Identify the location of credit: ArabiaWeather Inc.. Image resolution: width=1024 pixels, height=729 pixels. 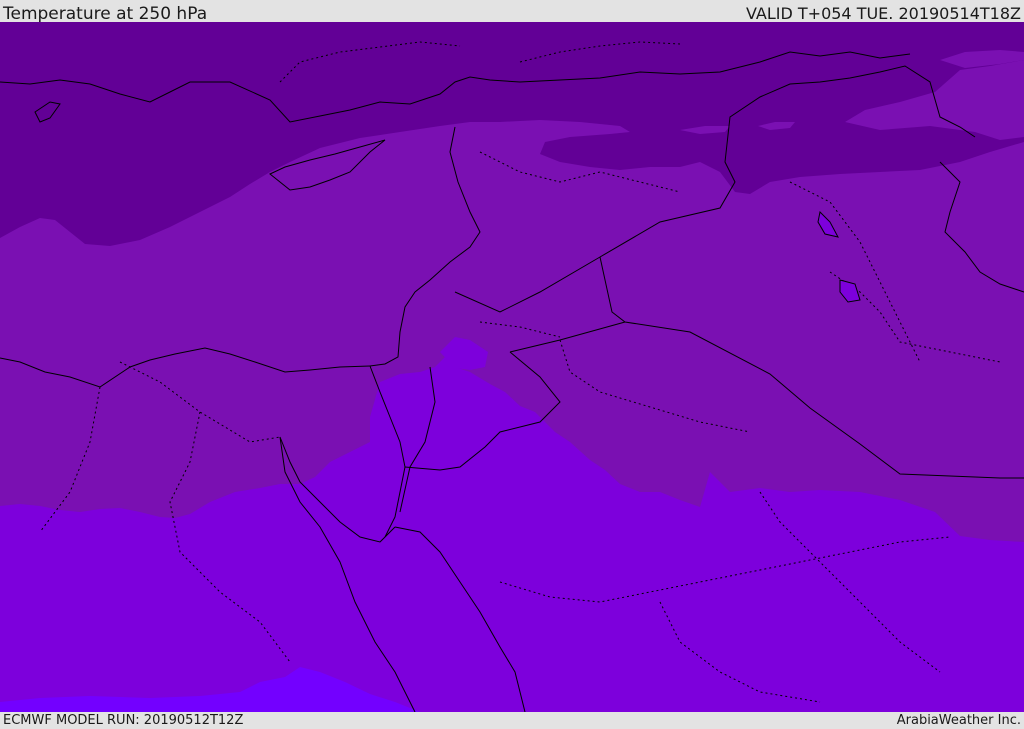
(958, 720).